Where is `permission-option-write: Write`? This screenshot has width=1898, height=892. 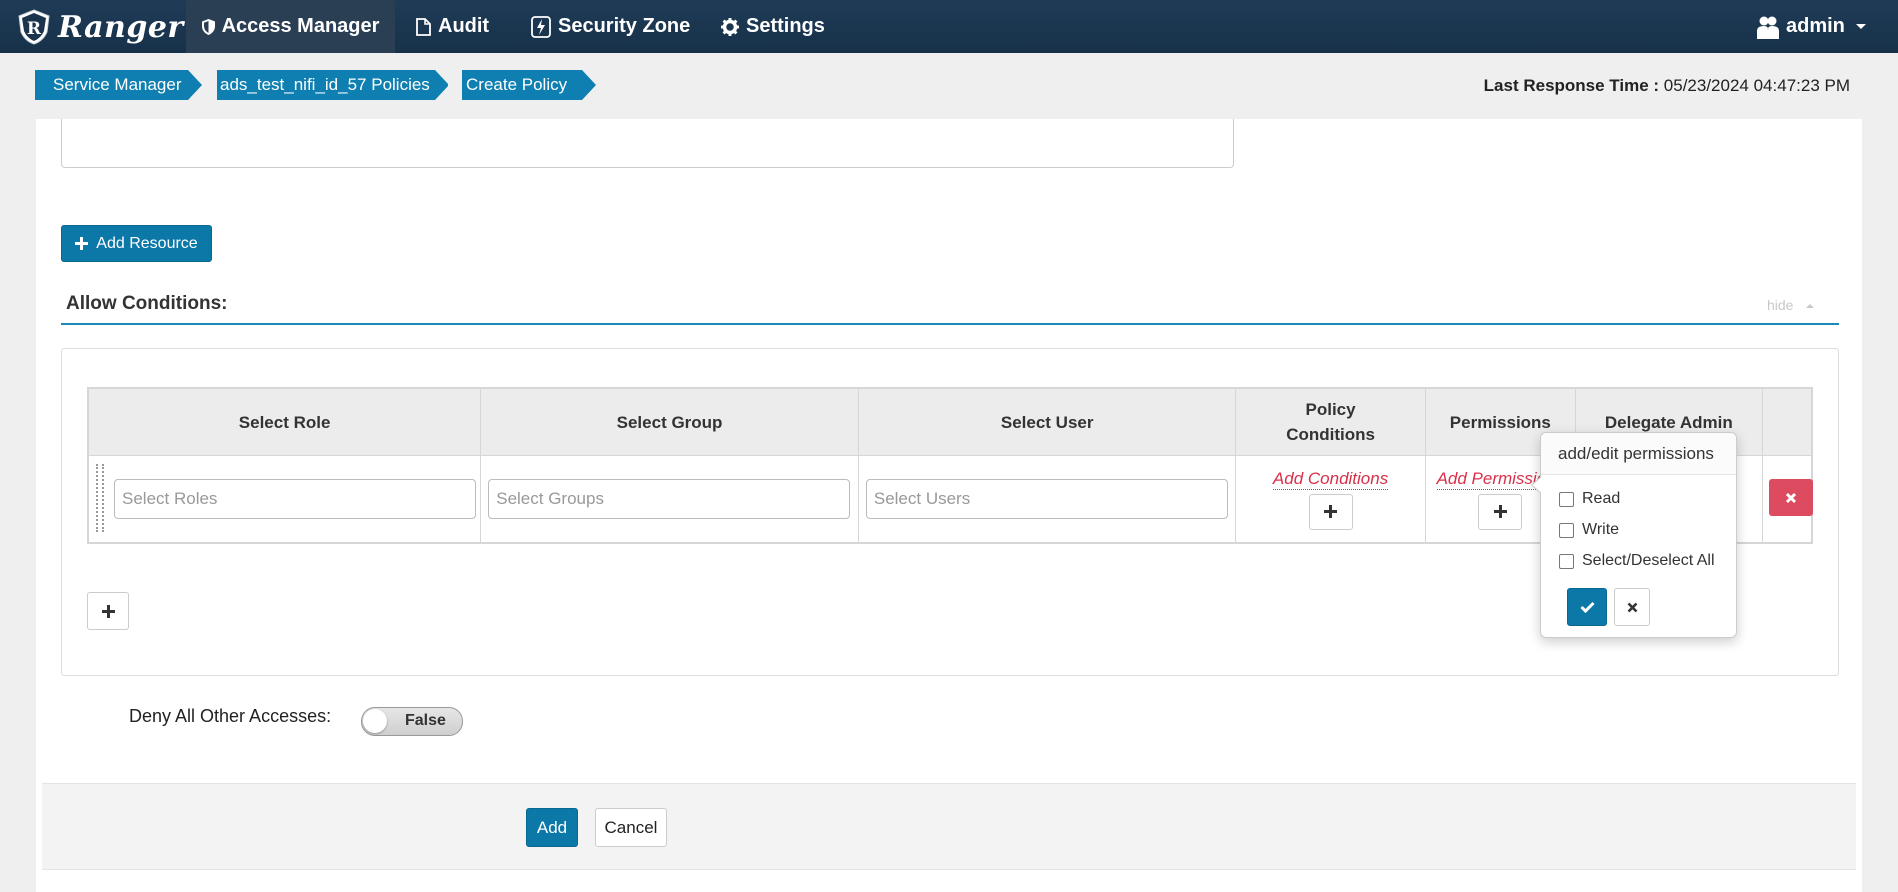 permission-option-write: Write is located at coordinates (1589, 530).